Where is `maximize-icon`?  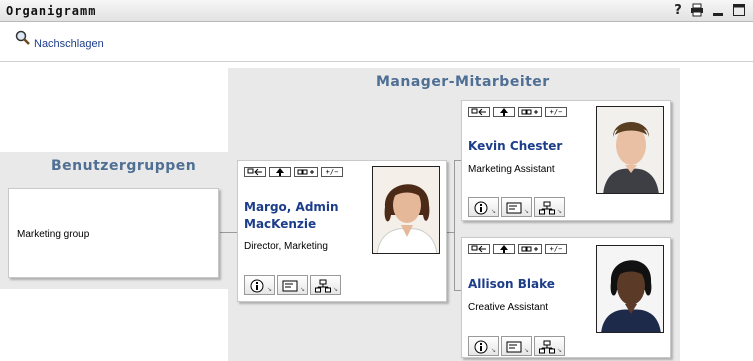 maximize-icon is located at coordinates (739, 11).